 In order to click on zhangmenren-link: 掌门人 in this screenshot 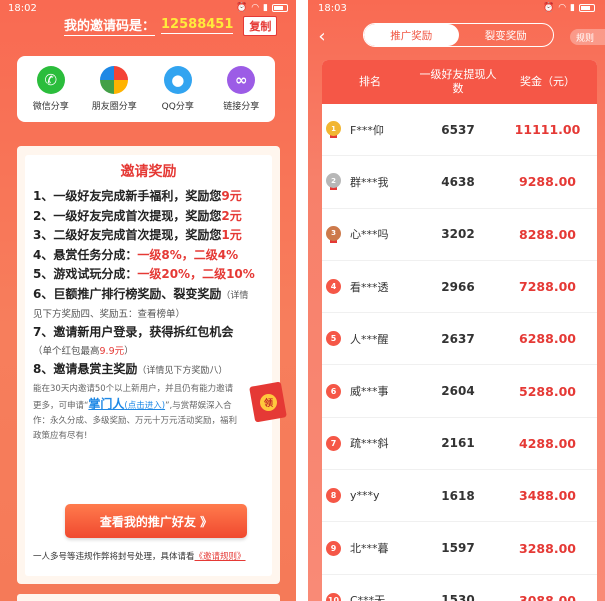, I will do `click(106, 404)`.